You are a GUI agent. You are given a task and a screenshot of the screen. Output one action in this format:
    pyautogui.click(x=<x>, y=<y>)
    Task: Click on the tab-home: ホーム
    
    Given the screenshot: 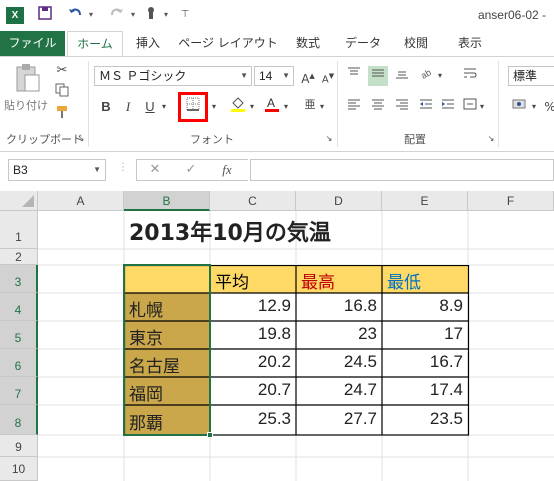 What is the action you would take?
    pyautogui.click(x=95, y=44)
    